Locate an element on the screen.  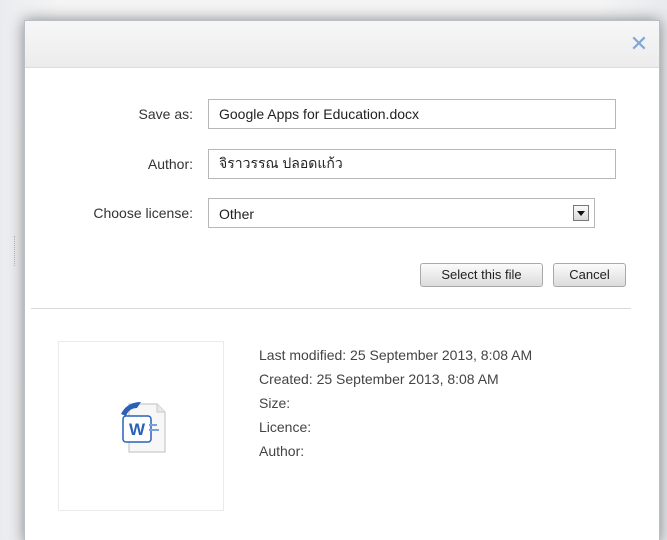
license-select: Other is located at coordinates (401, 213).